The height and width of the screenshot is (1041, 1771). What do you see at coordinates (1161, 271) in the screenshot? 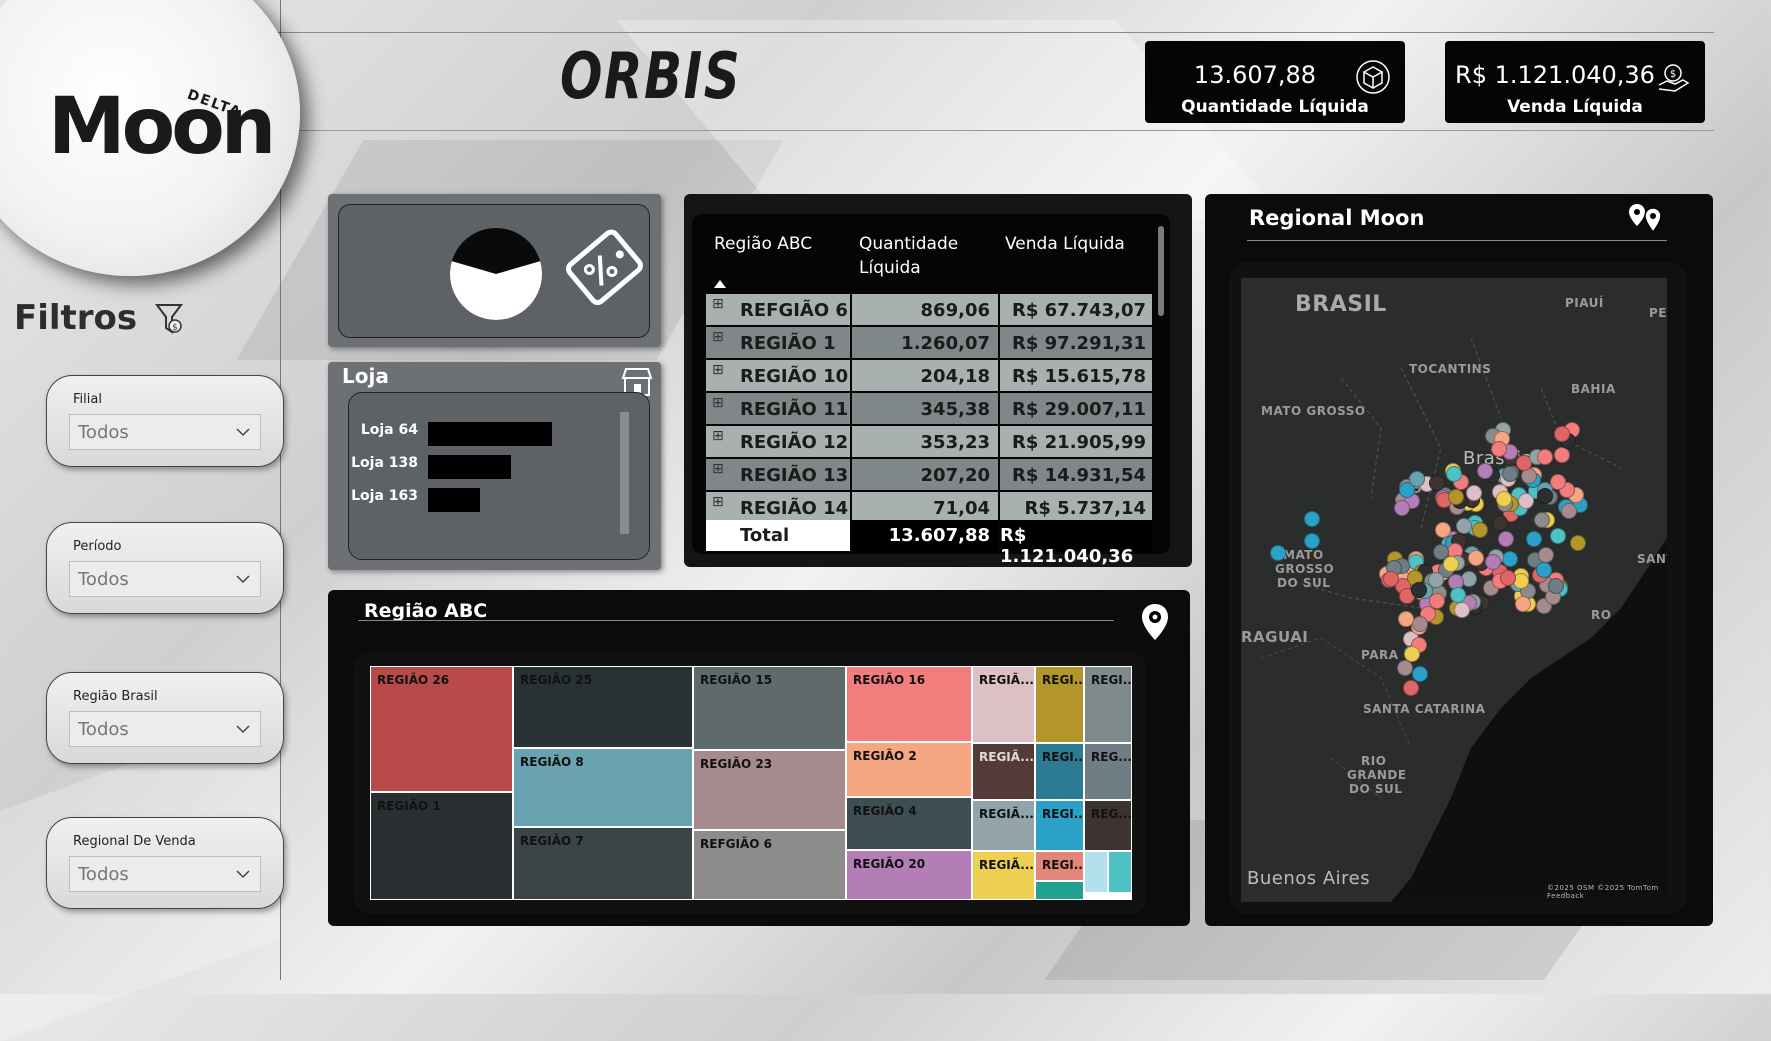
I see `table-scrollbar` at bounding box center [1161, 271].